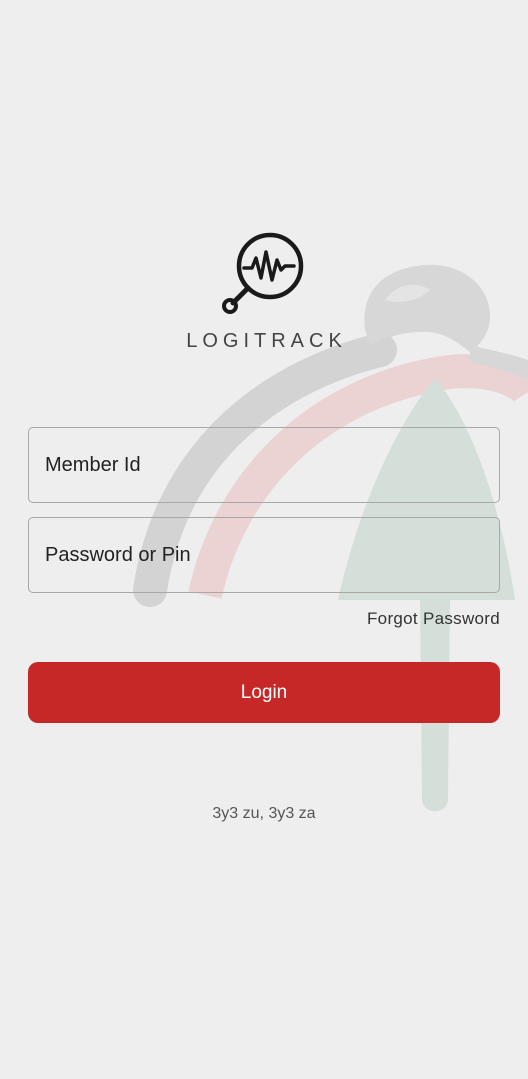 The image size is (528, 1079). What do you see at coordinates (266, 341) in the screenshot?
I see `app-brand-name: LOGITRACK` at bounding box center [266, 341].